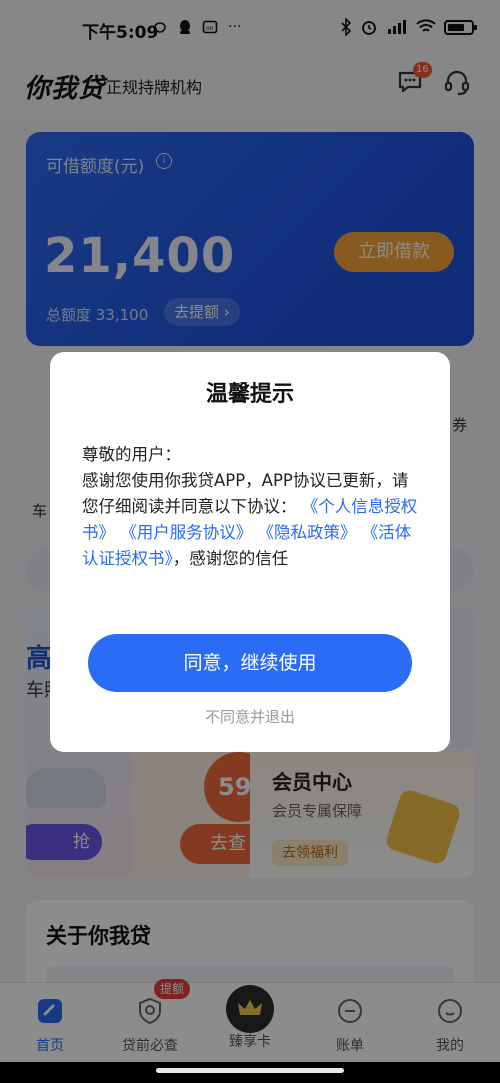  Describe the element at coordinates (250, 663) in the screenshot. I see `agree-continue-button: 同意，继续使用` at that location.